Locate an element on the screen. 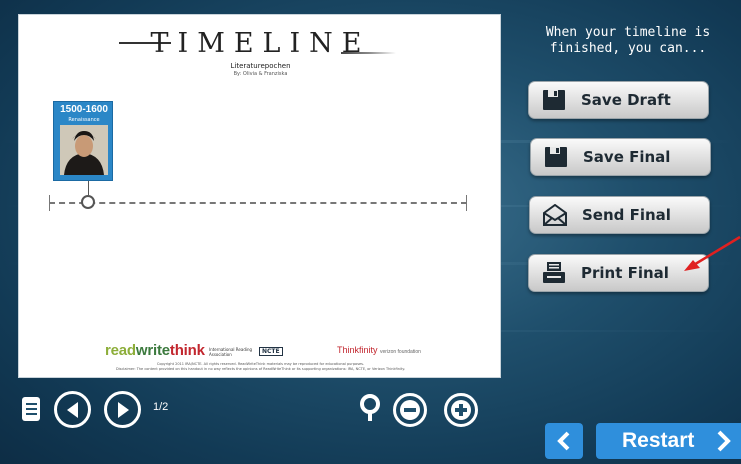  zoom-out-icon is located at coordinates (410, 410).